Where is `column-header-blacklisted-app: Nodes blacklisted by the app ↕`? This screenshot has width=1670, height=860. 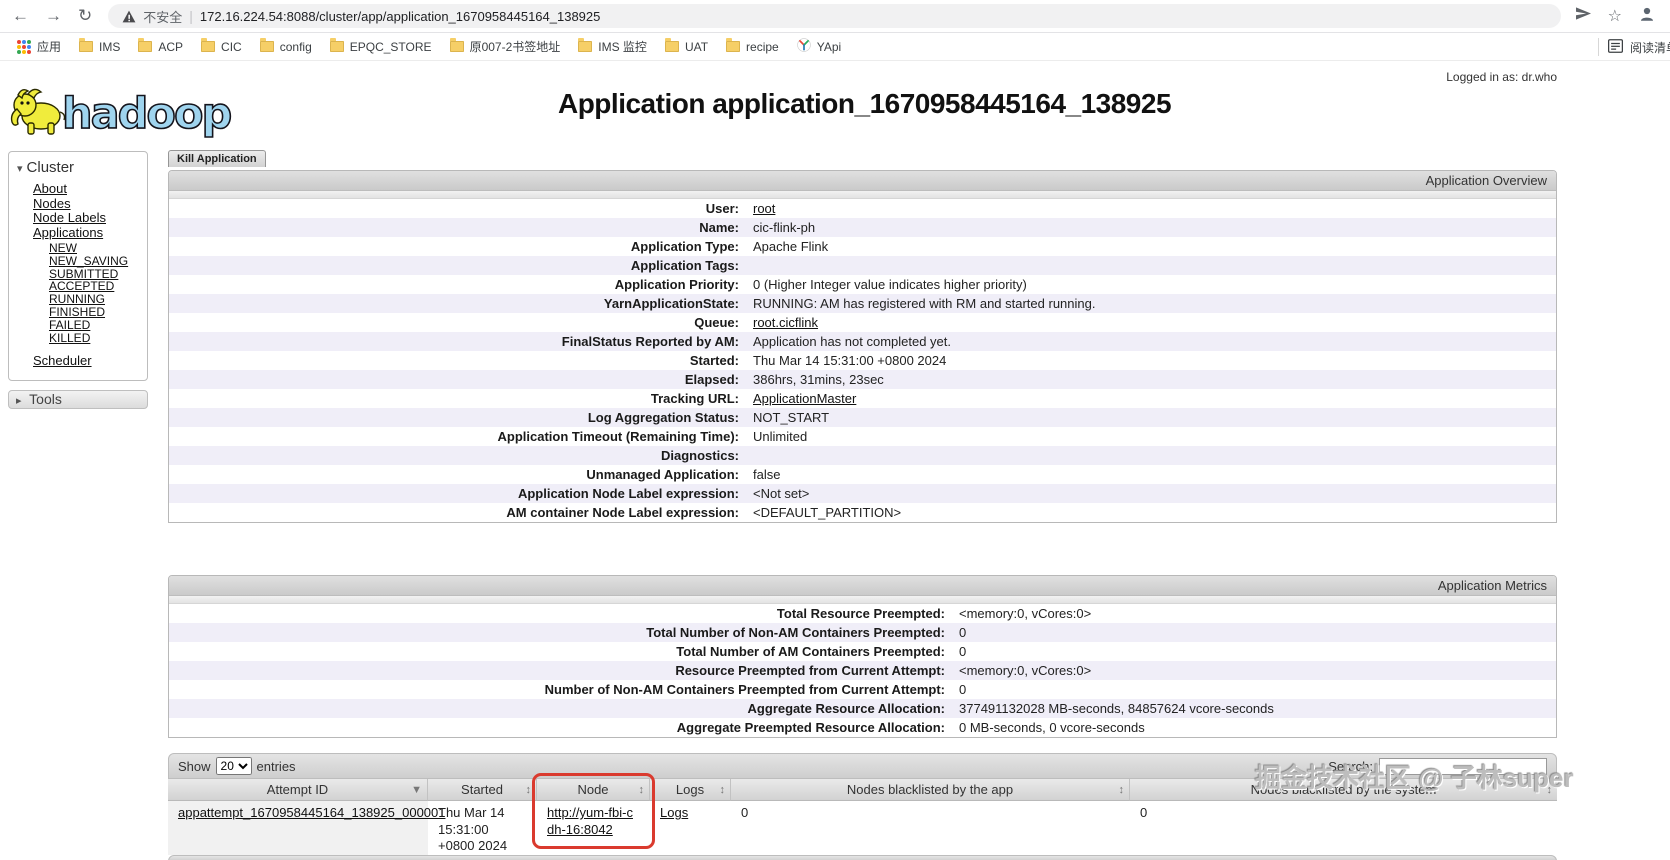 column-header-blacklisted-app: Nodes blacklisted by the app ↕ is located at coordinates (930, 790).